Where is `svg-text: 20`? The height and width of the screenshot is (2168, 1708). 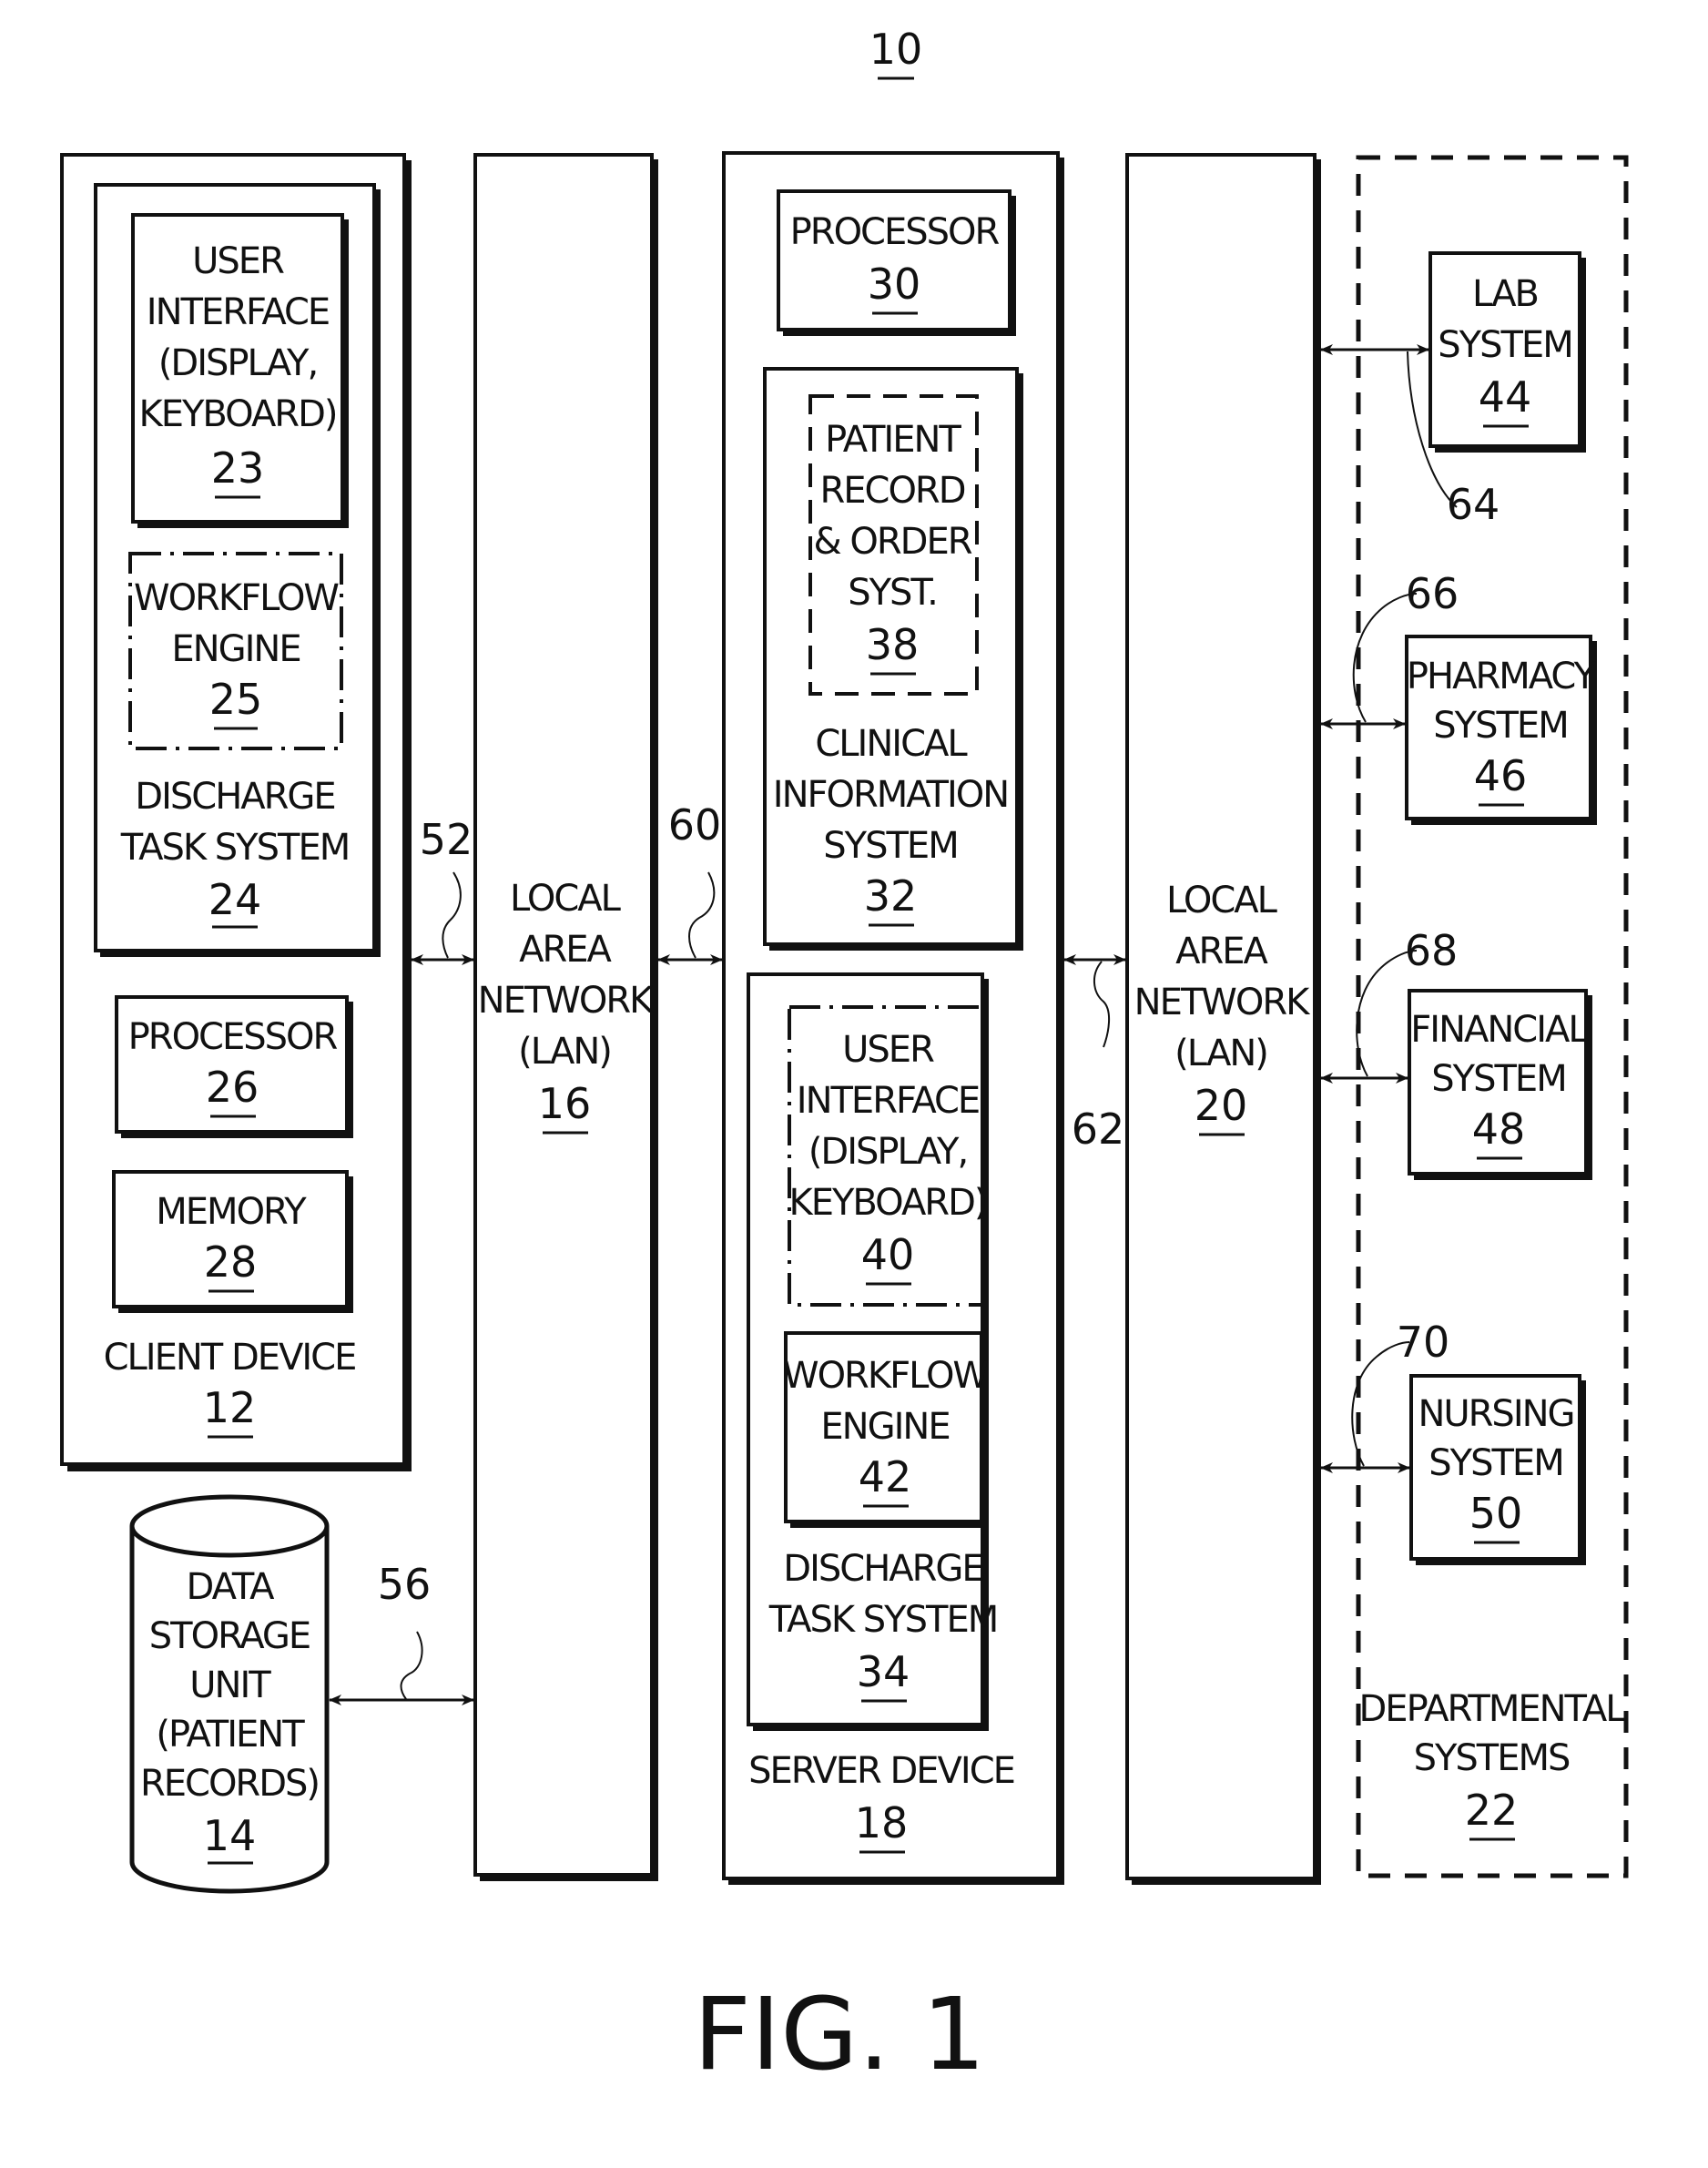
svg-text: 20 is located at coordinates (1221, 1105).